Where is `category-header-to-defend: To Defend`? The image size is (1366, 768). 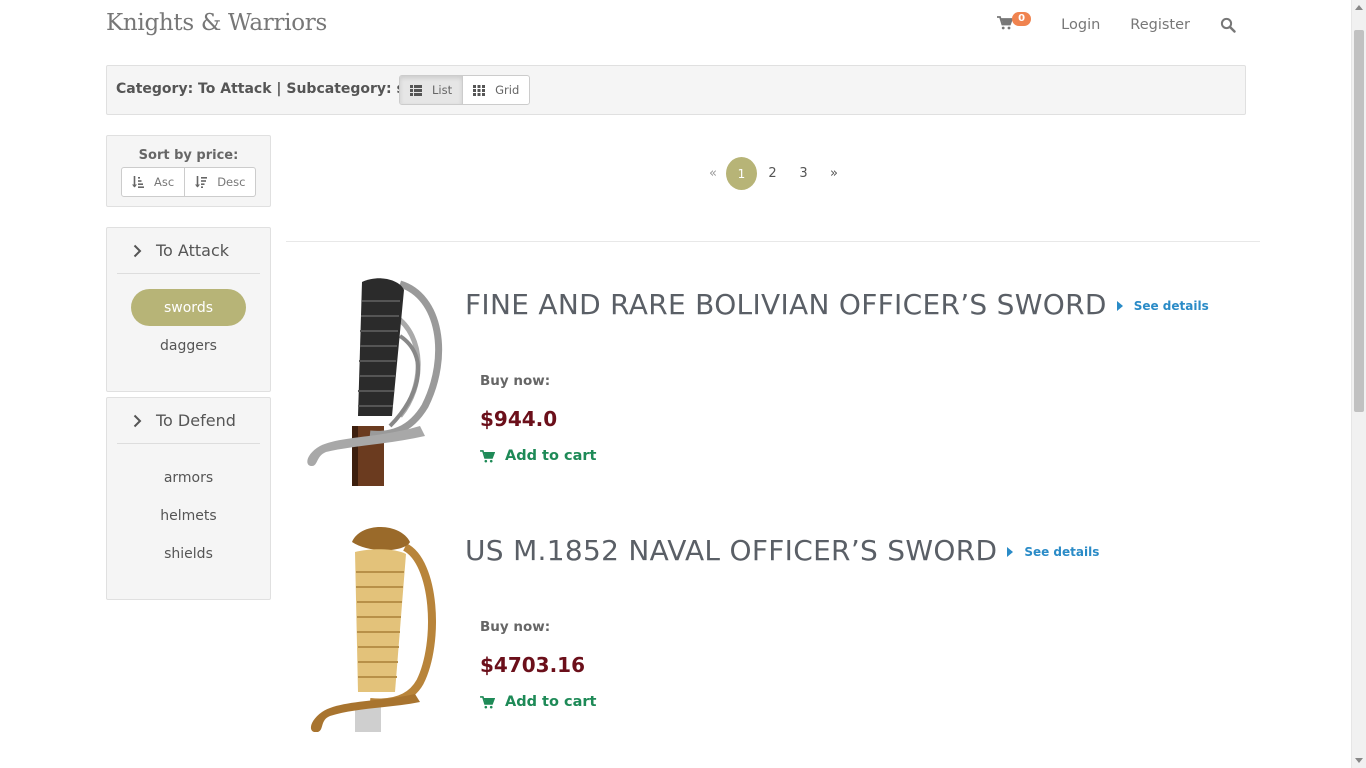
category-header-to-defend: To Defend is located at coordinates (188, 421).